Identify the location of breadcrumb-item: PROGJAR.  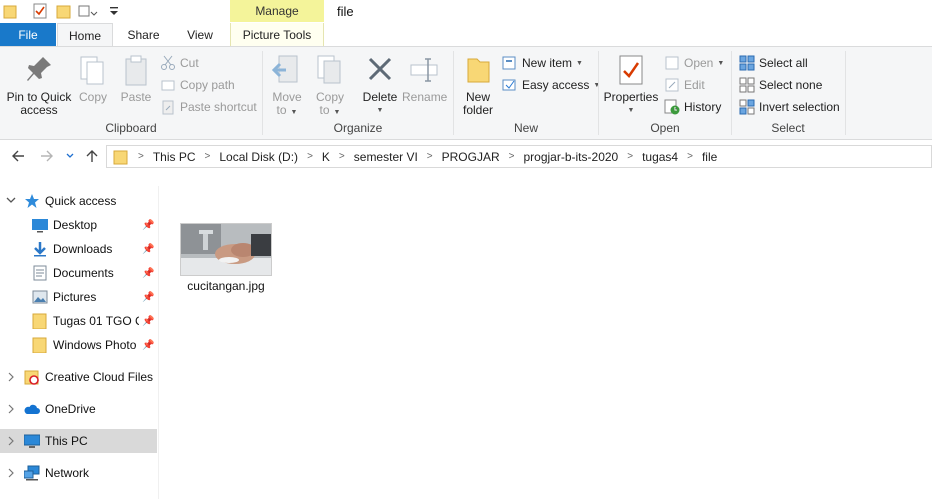
(471, 157).